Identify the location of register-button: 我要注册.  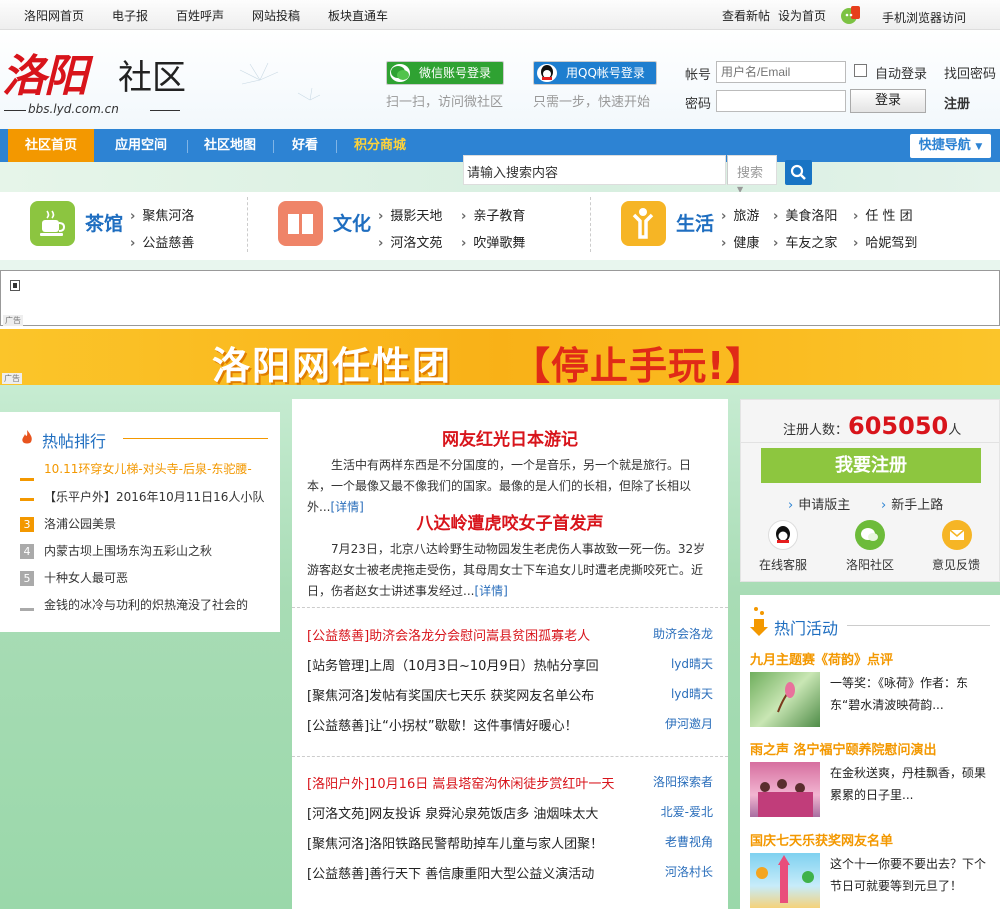
(871, 465).